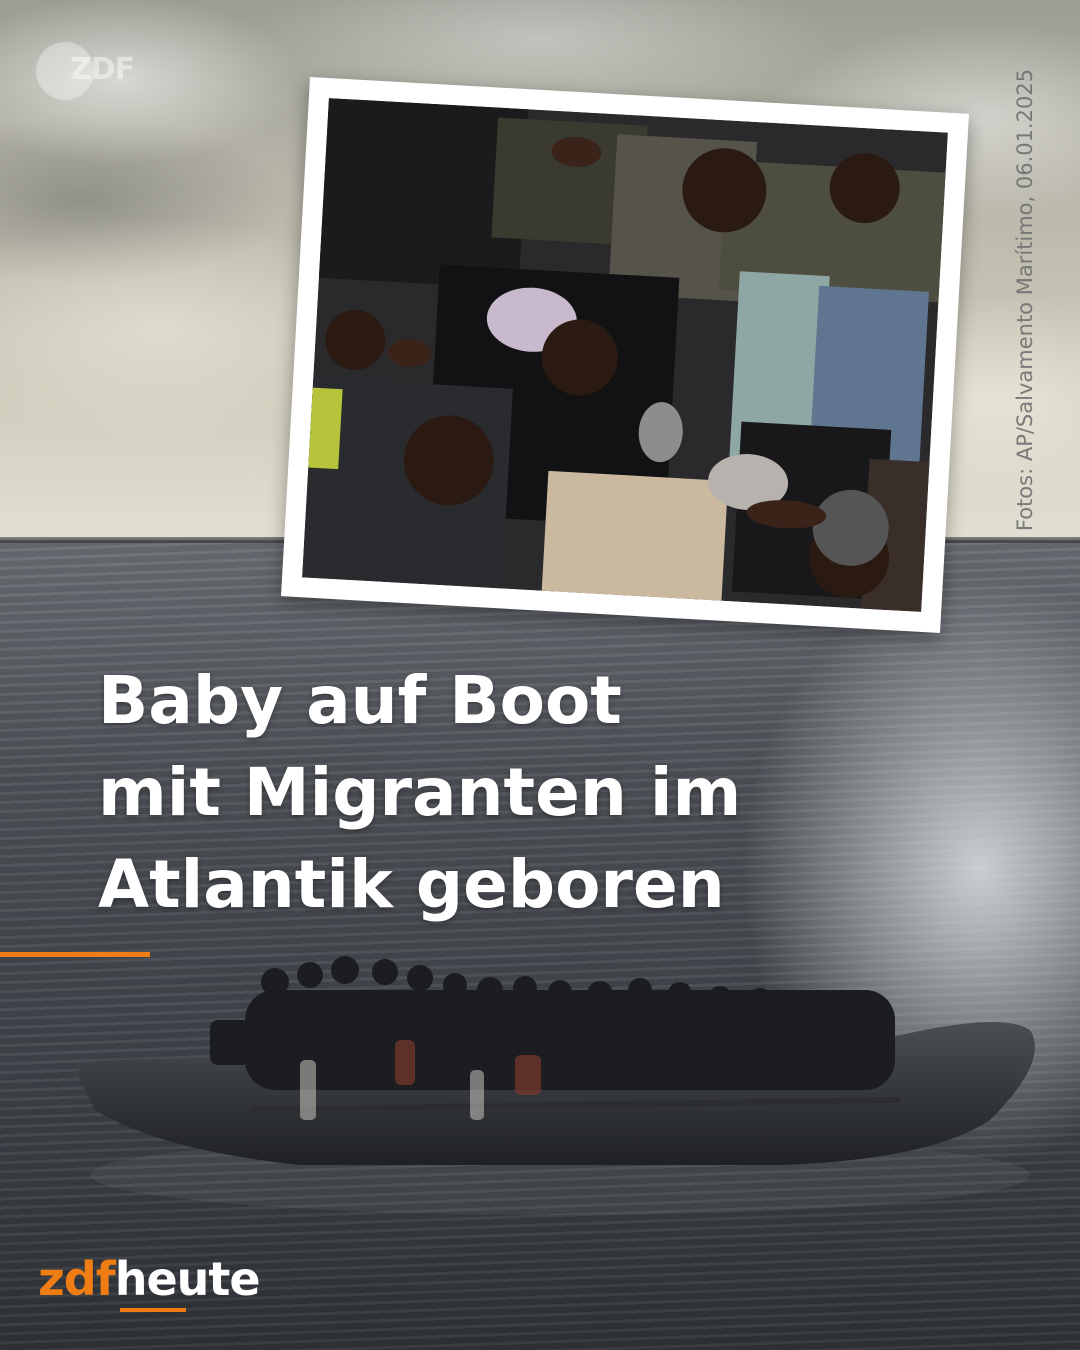 This screenshot has height=1350, width=1080. I want to click on zdf-watermark-text: ZDF, so click(102, 69).